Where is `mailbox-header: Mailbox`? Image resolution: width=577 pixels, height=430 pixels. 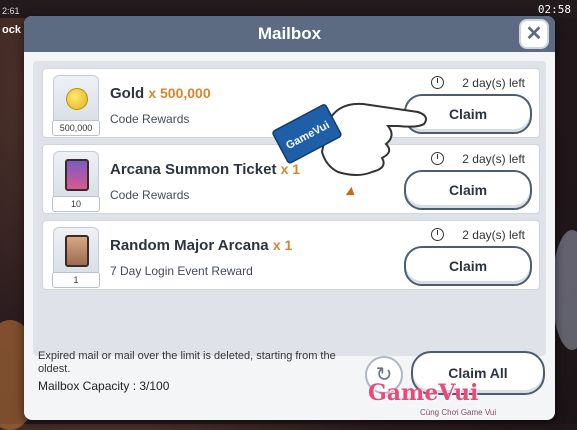 mailbox-header: Mailbox is located at coordinates (289, 34).